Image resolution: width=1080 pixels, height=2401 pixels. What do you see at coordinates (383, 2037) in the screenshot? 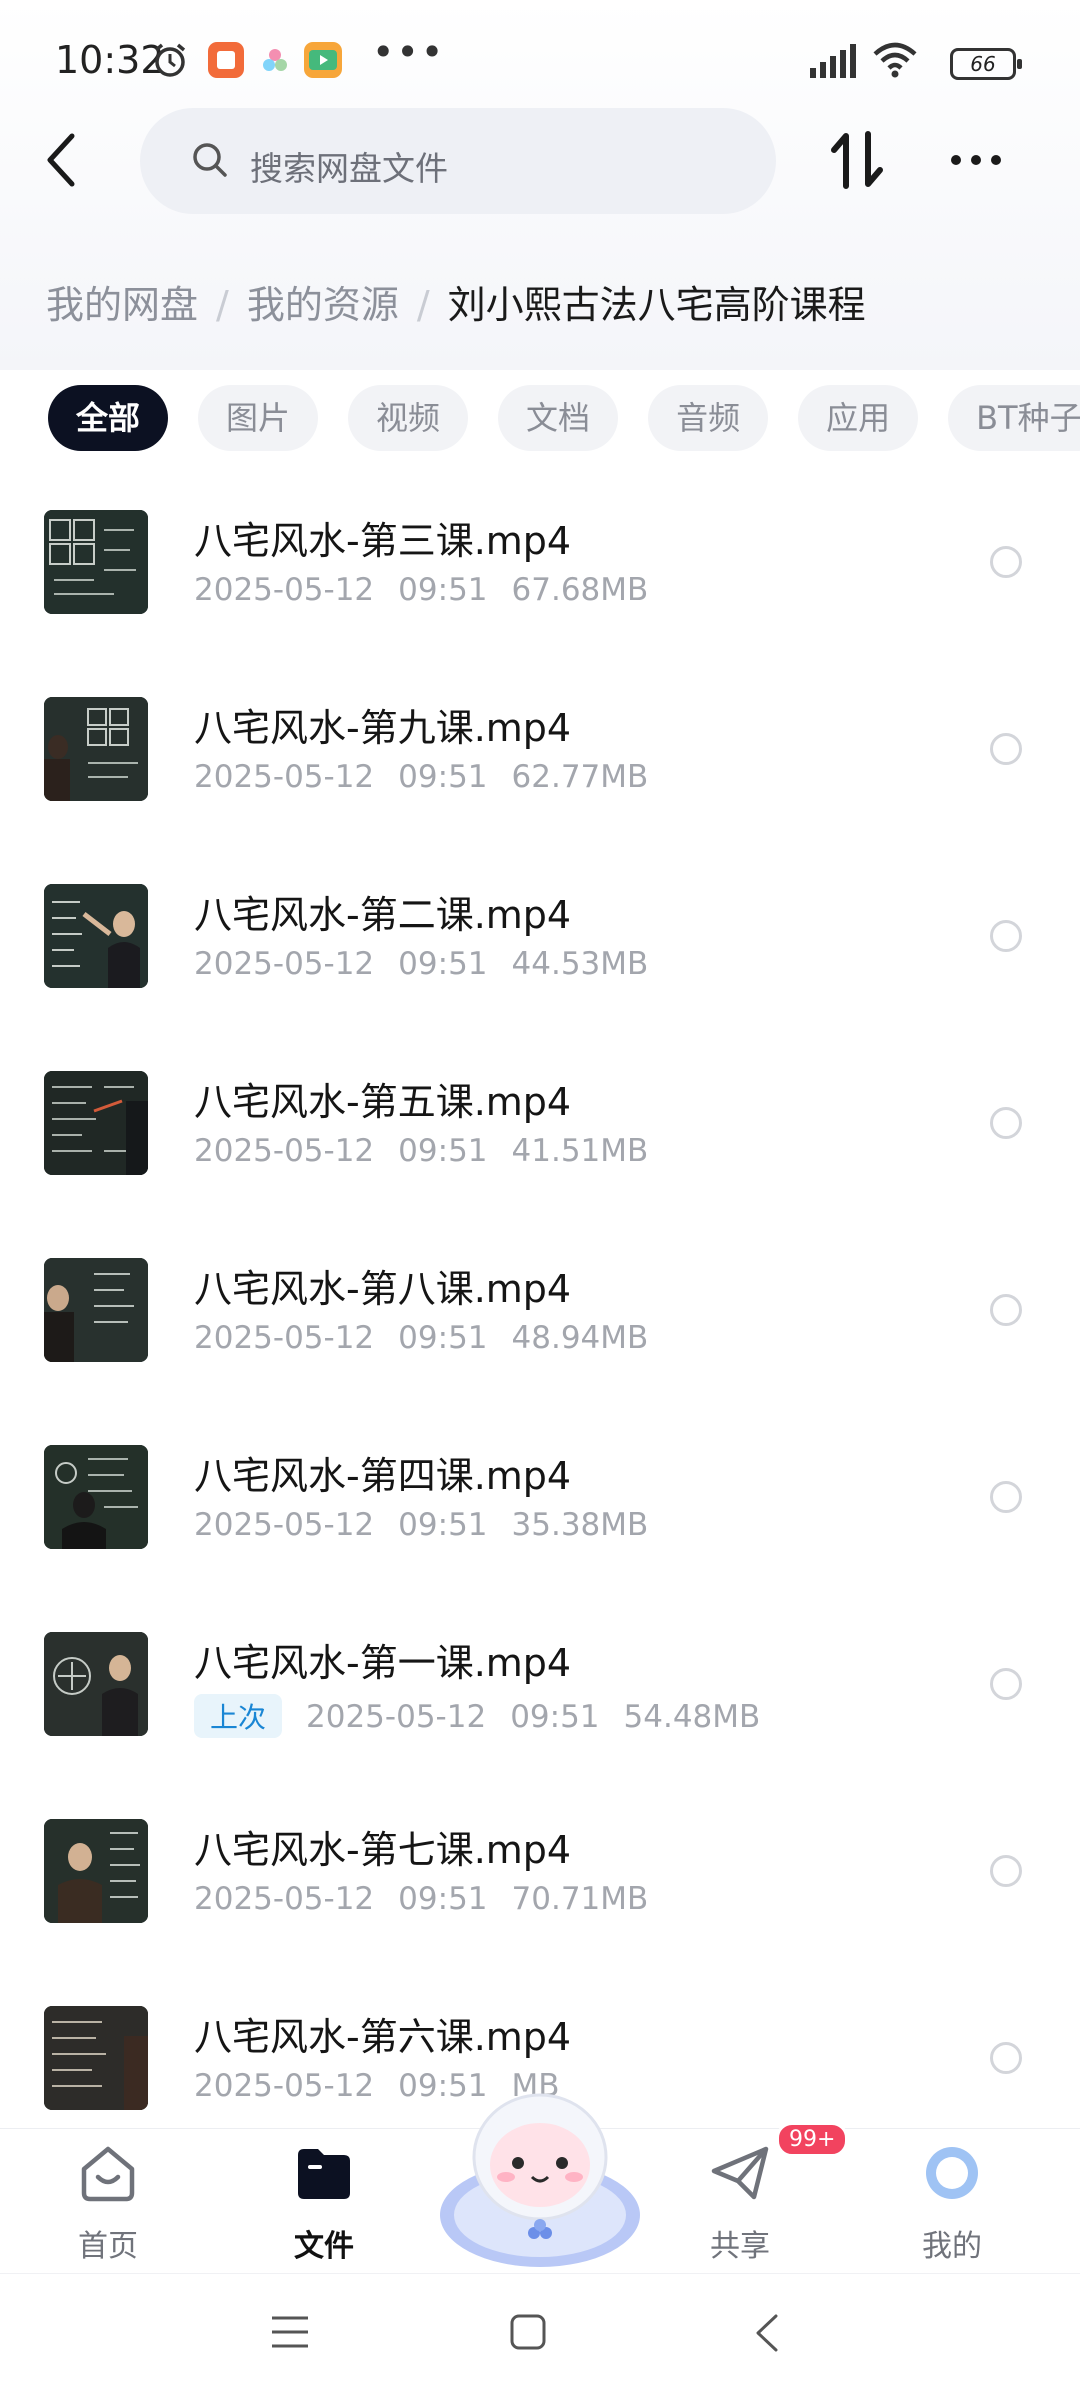
I see `file-name: 八宅风水-第六课.mp4` at bounding box center [383, 2037].